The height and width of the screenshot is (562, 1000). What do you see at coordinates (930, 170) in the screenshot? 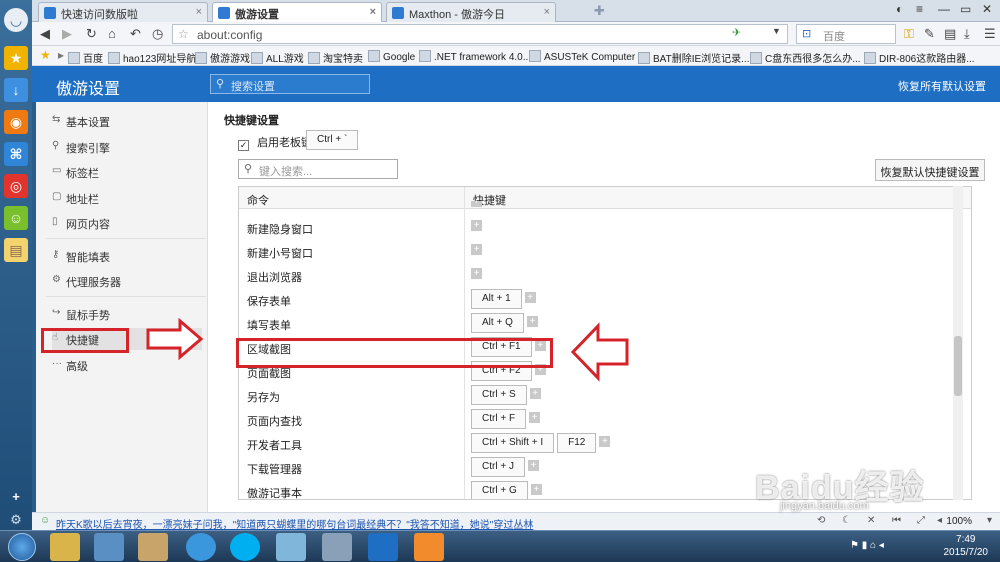
I see `restore-default-shortcuts-button: 恢复默认快捷键设置` at bounding box center [930, 170].